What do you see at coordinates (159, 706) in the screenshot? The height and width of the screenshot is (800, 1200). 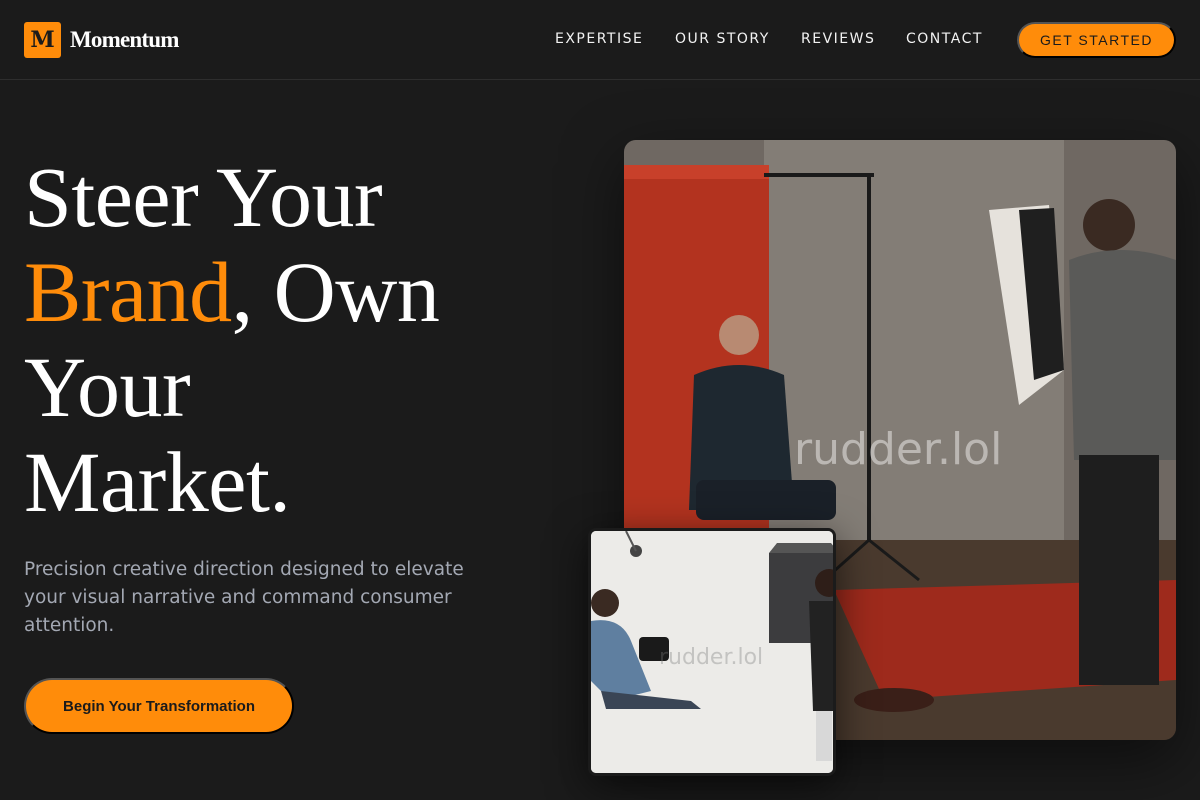 I see `begin-transformation-button: Begin Your Transformation` at bounding box center [159, 706].